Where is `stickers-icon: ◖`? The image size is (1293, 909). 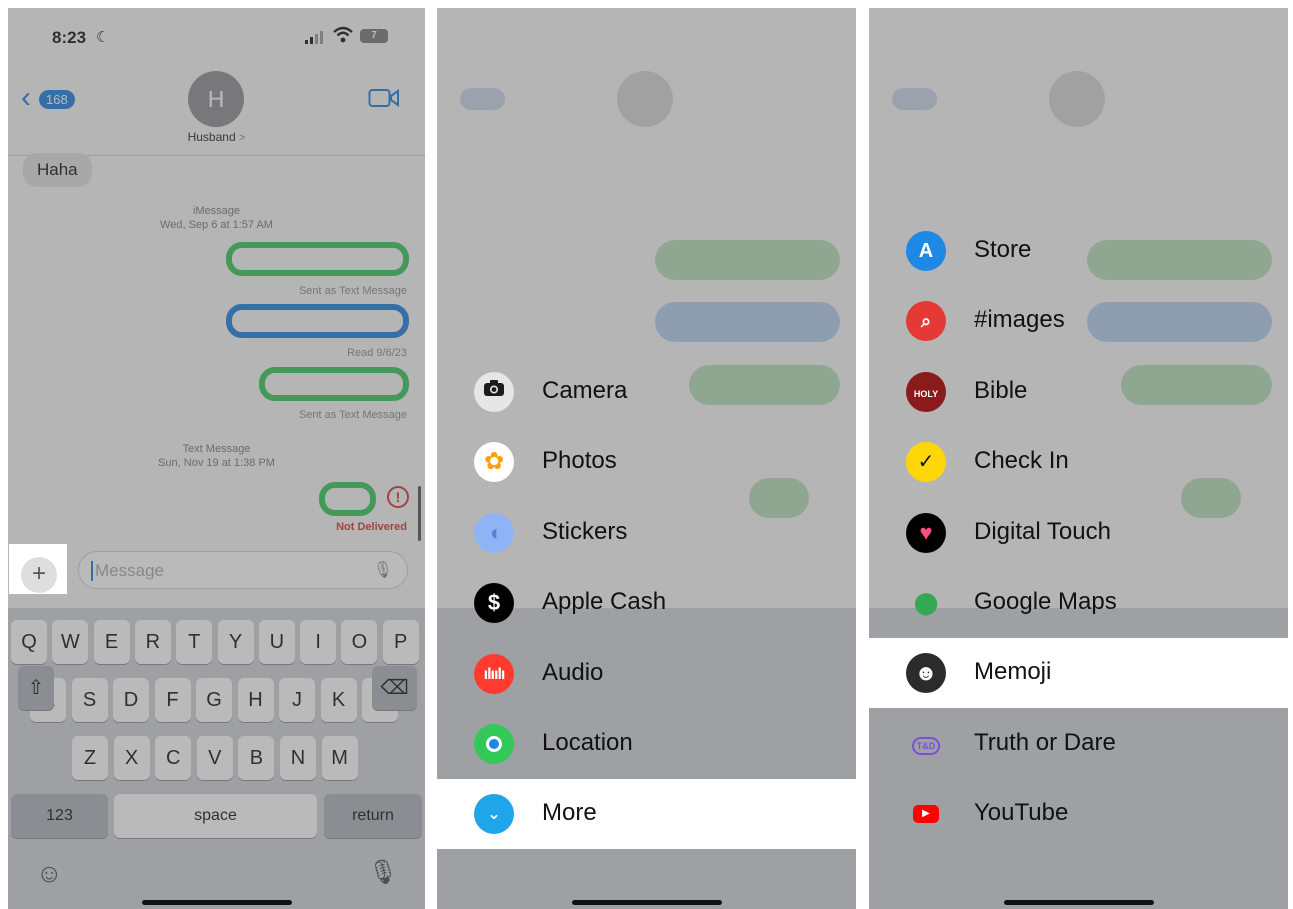 stickers-icon: ◖ is located at coordinates (494, 532).